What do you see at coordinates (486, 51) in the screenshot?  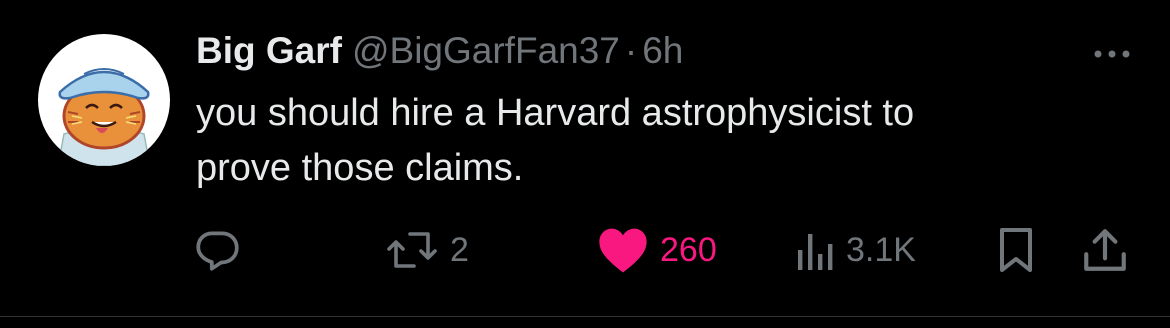 I see `user-handle: @BigGarfFan37` at bounding box center [486, 51].